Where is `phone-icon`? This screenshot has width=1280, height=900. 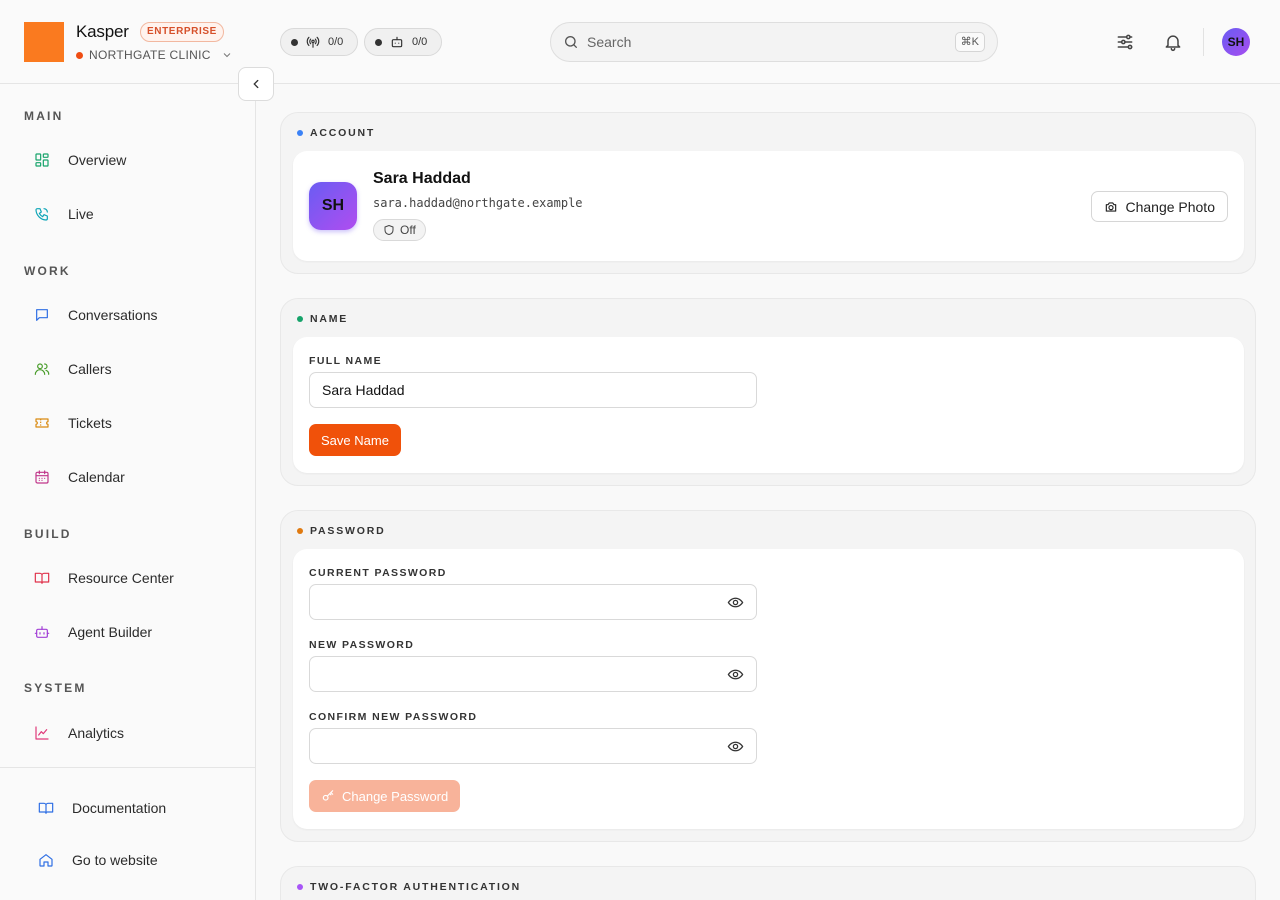
phone-icon is located at coordinates (42, 214).